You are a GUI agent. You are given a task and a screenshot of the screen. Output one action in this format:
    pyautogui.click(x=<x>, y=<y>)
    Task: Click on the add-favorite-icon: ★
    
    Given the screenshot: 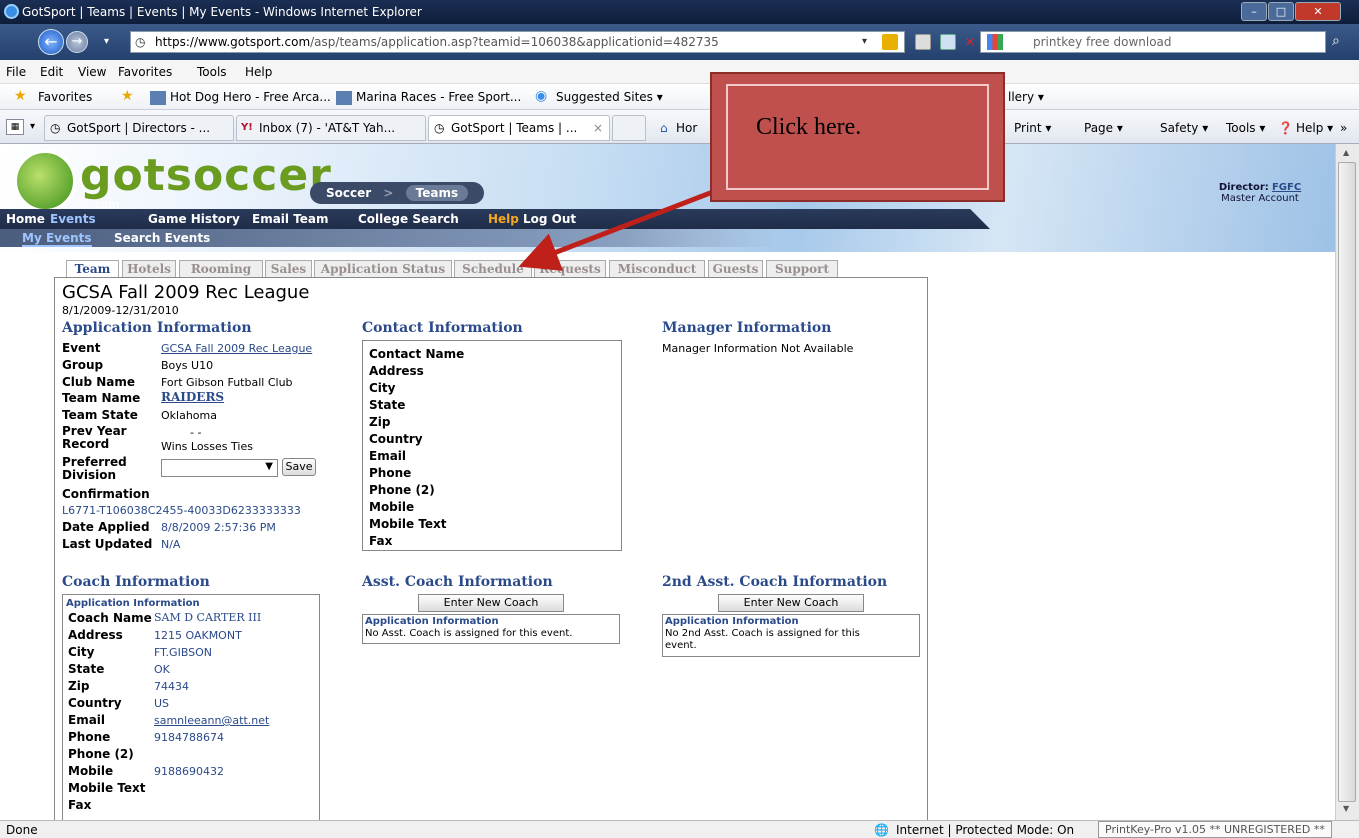 What is the action you would take?
    pyautogui.click(x=127, y=96)
    